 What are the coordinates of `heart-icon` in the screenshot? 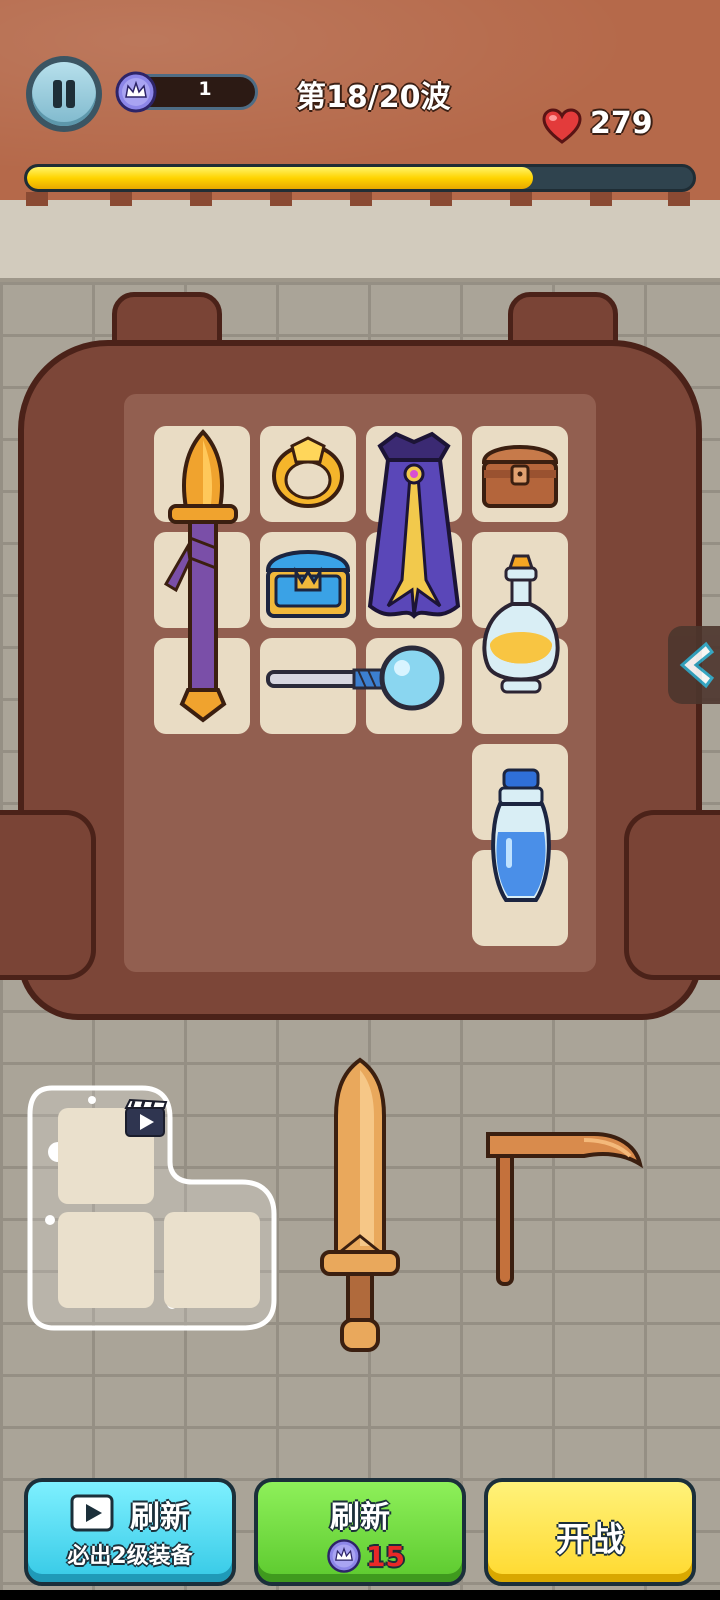 It's located at (562, 126).